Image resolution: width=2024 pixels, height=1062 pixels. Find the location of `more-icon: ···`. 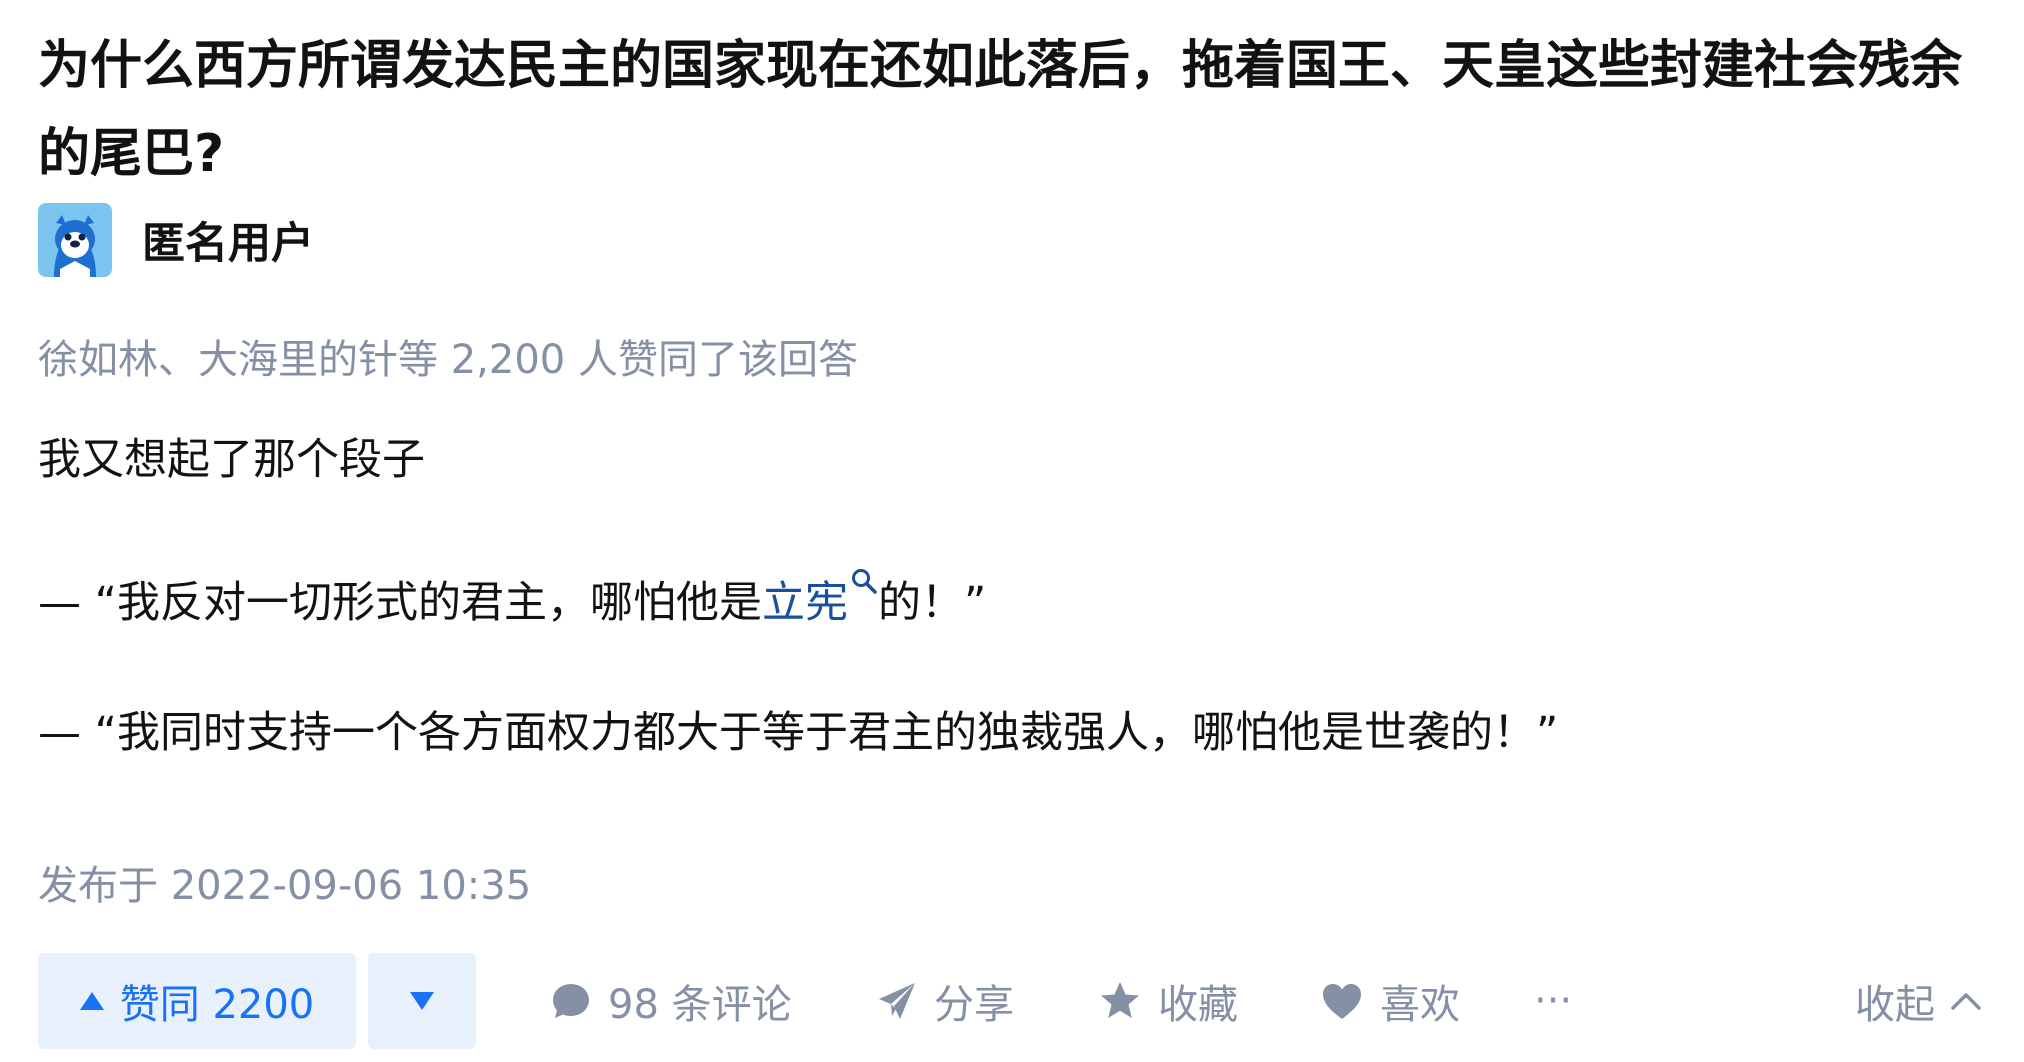

more-icon: ··· is located at coordinates (1553, 1001).